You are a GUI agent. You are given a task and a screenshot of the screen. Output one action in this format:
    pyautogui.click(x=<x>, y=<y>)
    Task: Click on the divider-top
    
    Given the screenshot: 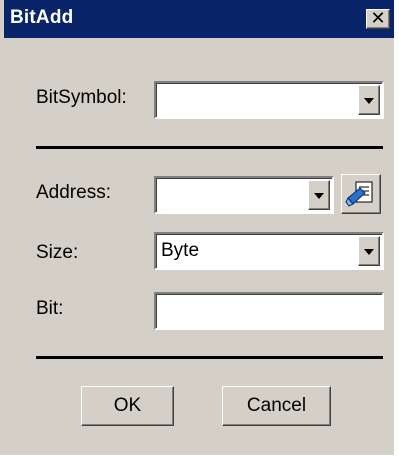 What is the action you would take?
    pyautogui.click(x=209, y=147)
    